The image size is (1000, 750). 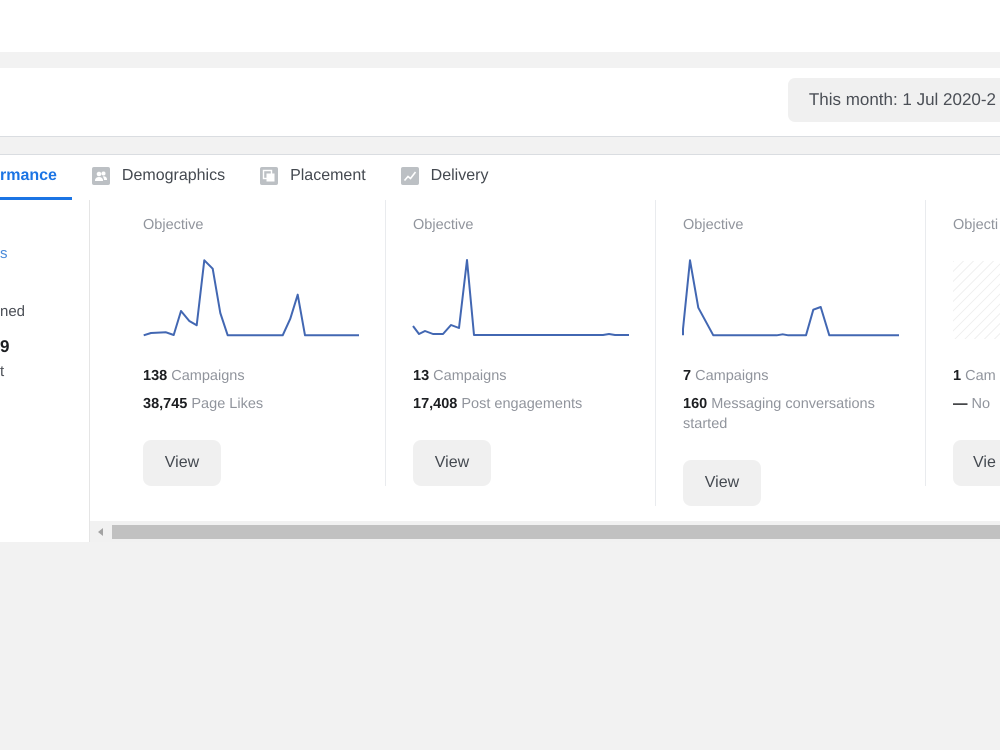 I want to click on campaign-count: 138 Campaigns, so click(x=194, y=376).